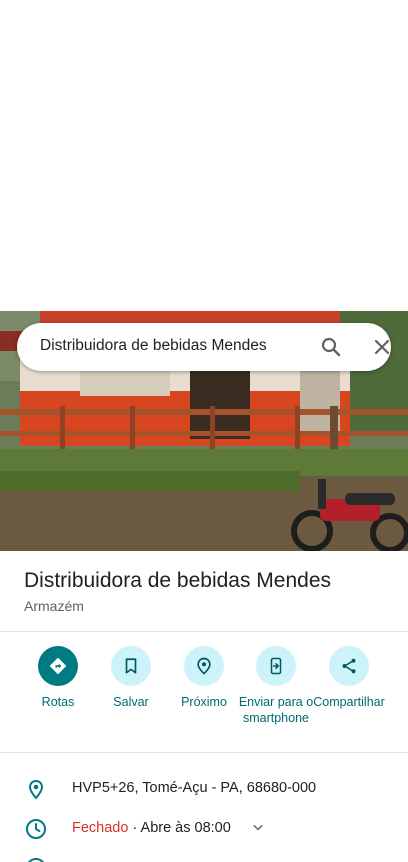 The image size is (408, 862). I want to click on search-bar: Distribuidora de bebidas Mendes, so click(204, 347).